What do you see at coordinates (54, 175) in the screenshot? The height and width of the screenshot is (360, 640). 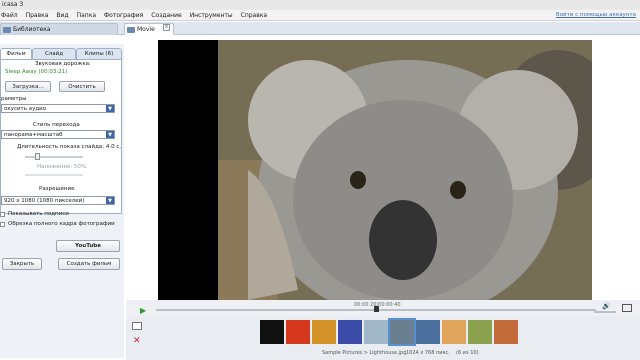 I see `overlap-slider` at bounding box center [54, 175].